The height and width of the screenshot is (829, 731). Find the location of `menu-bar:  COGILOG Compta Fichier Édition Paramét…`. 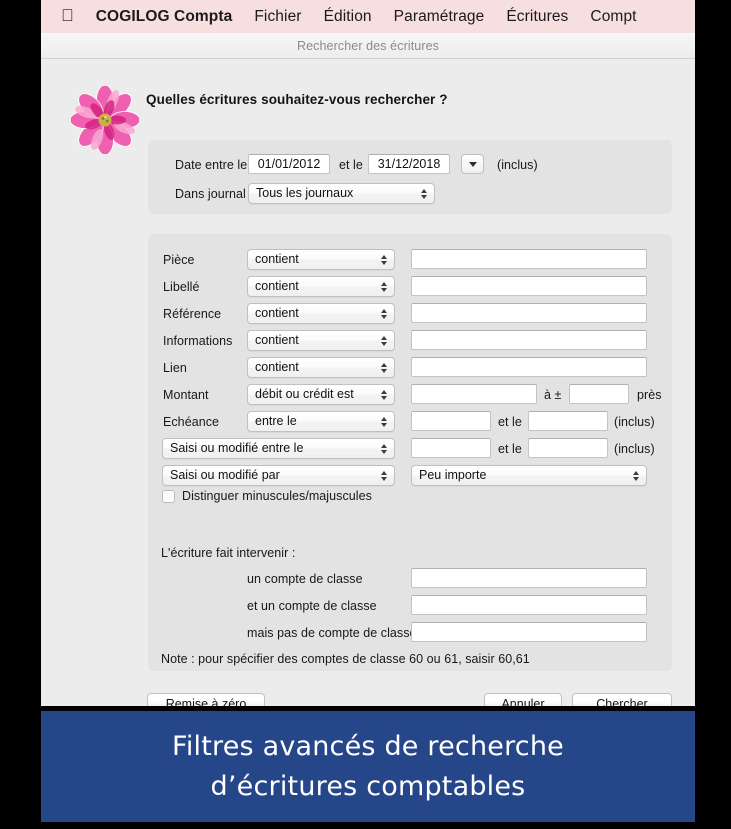

menu-bar:  COGILOG Compta Fichier Édition Paramét… is located at coordinates (368, 16).